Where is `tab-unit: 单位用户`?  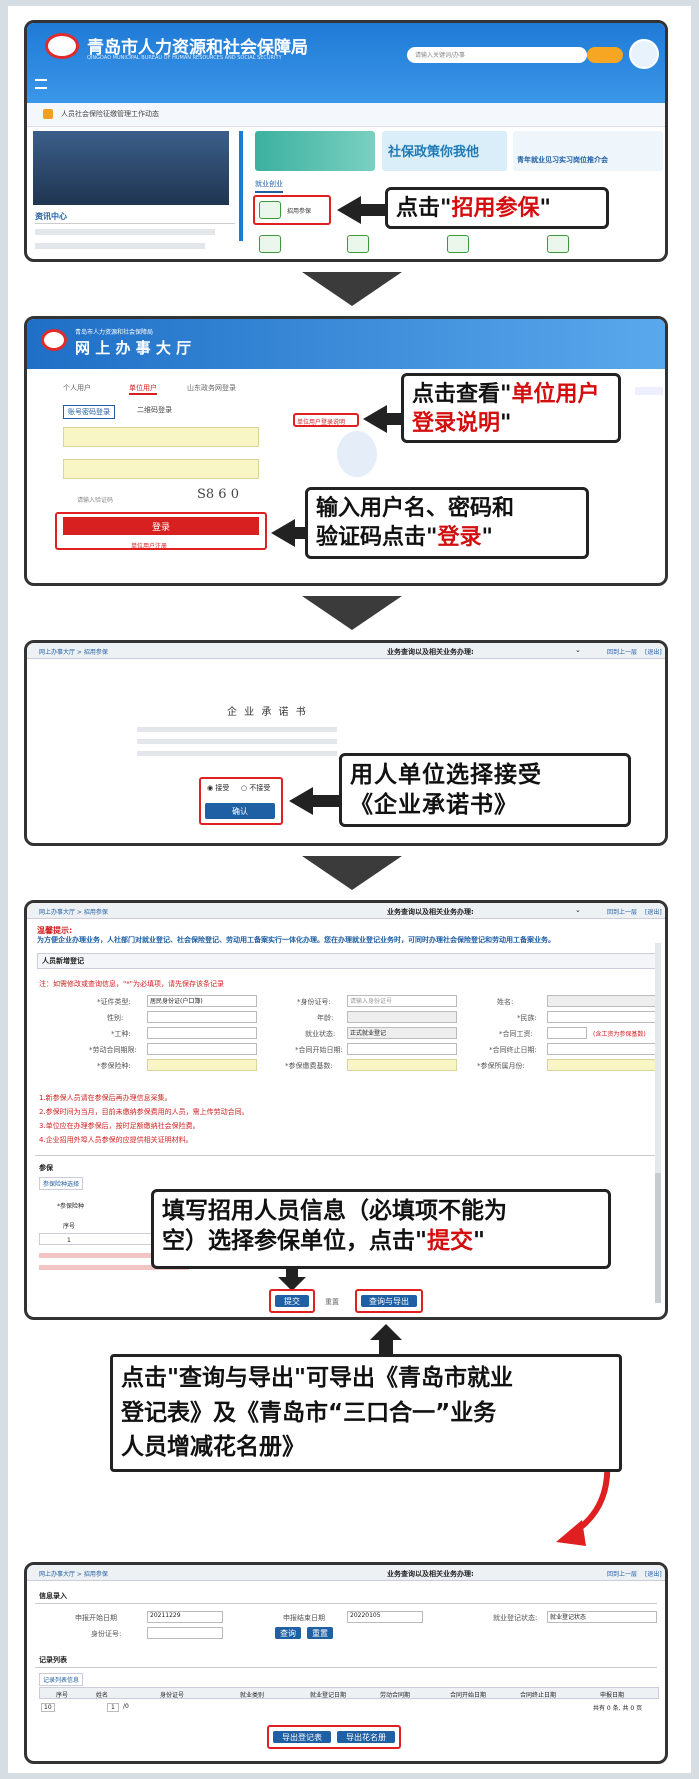 tab-unit: 单位用户 is located at coordinates (143, 389).